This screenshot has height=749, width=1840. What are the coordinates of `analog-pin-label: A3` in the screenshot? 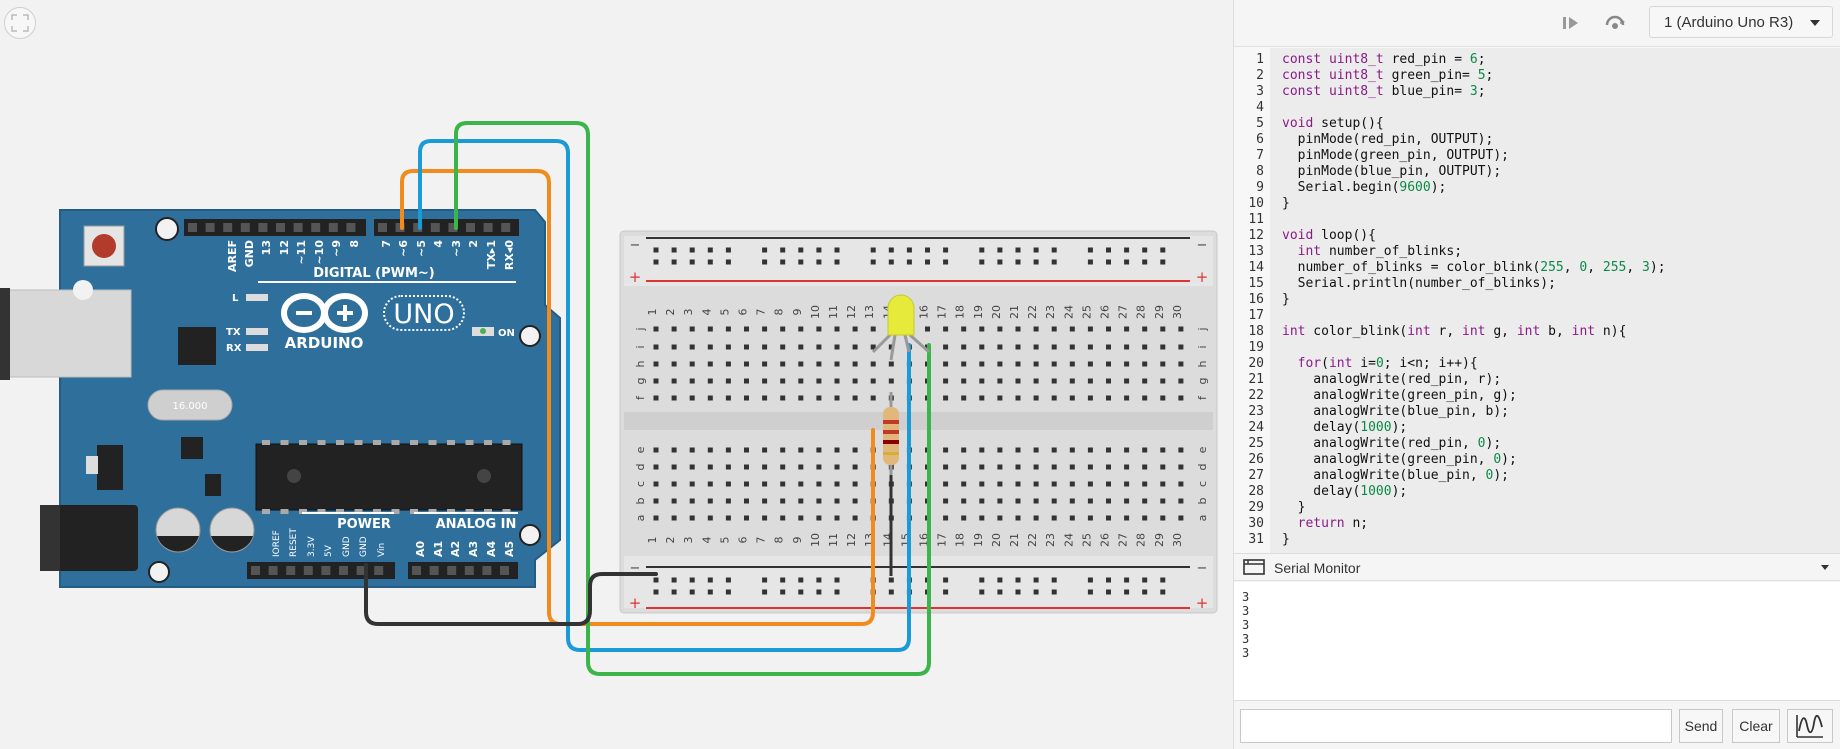 It's located at (473, 549).